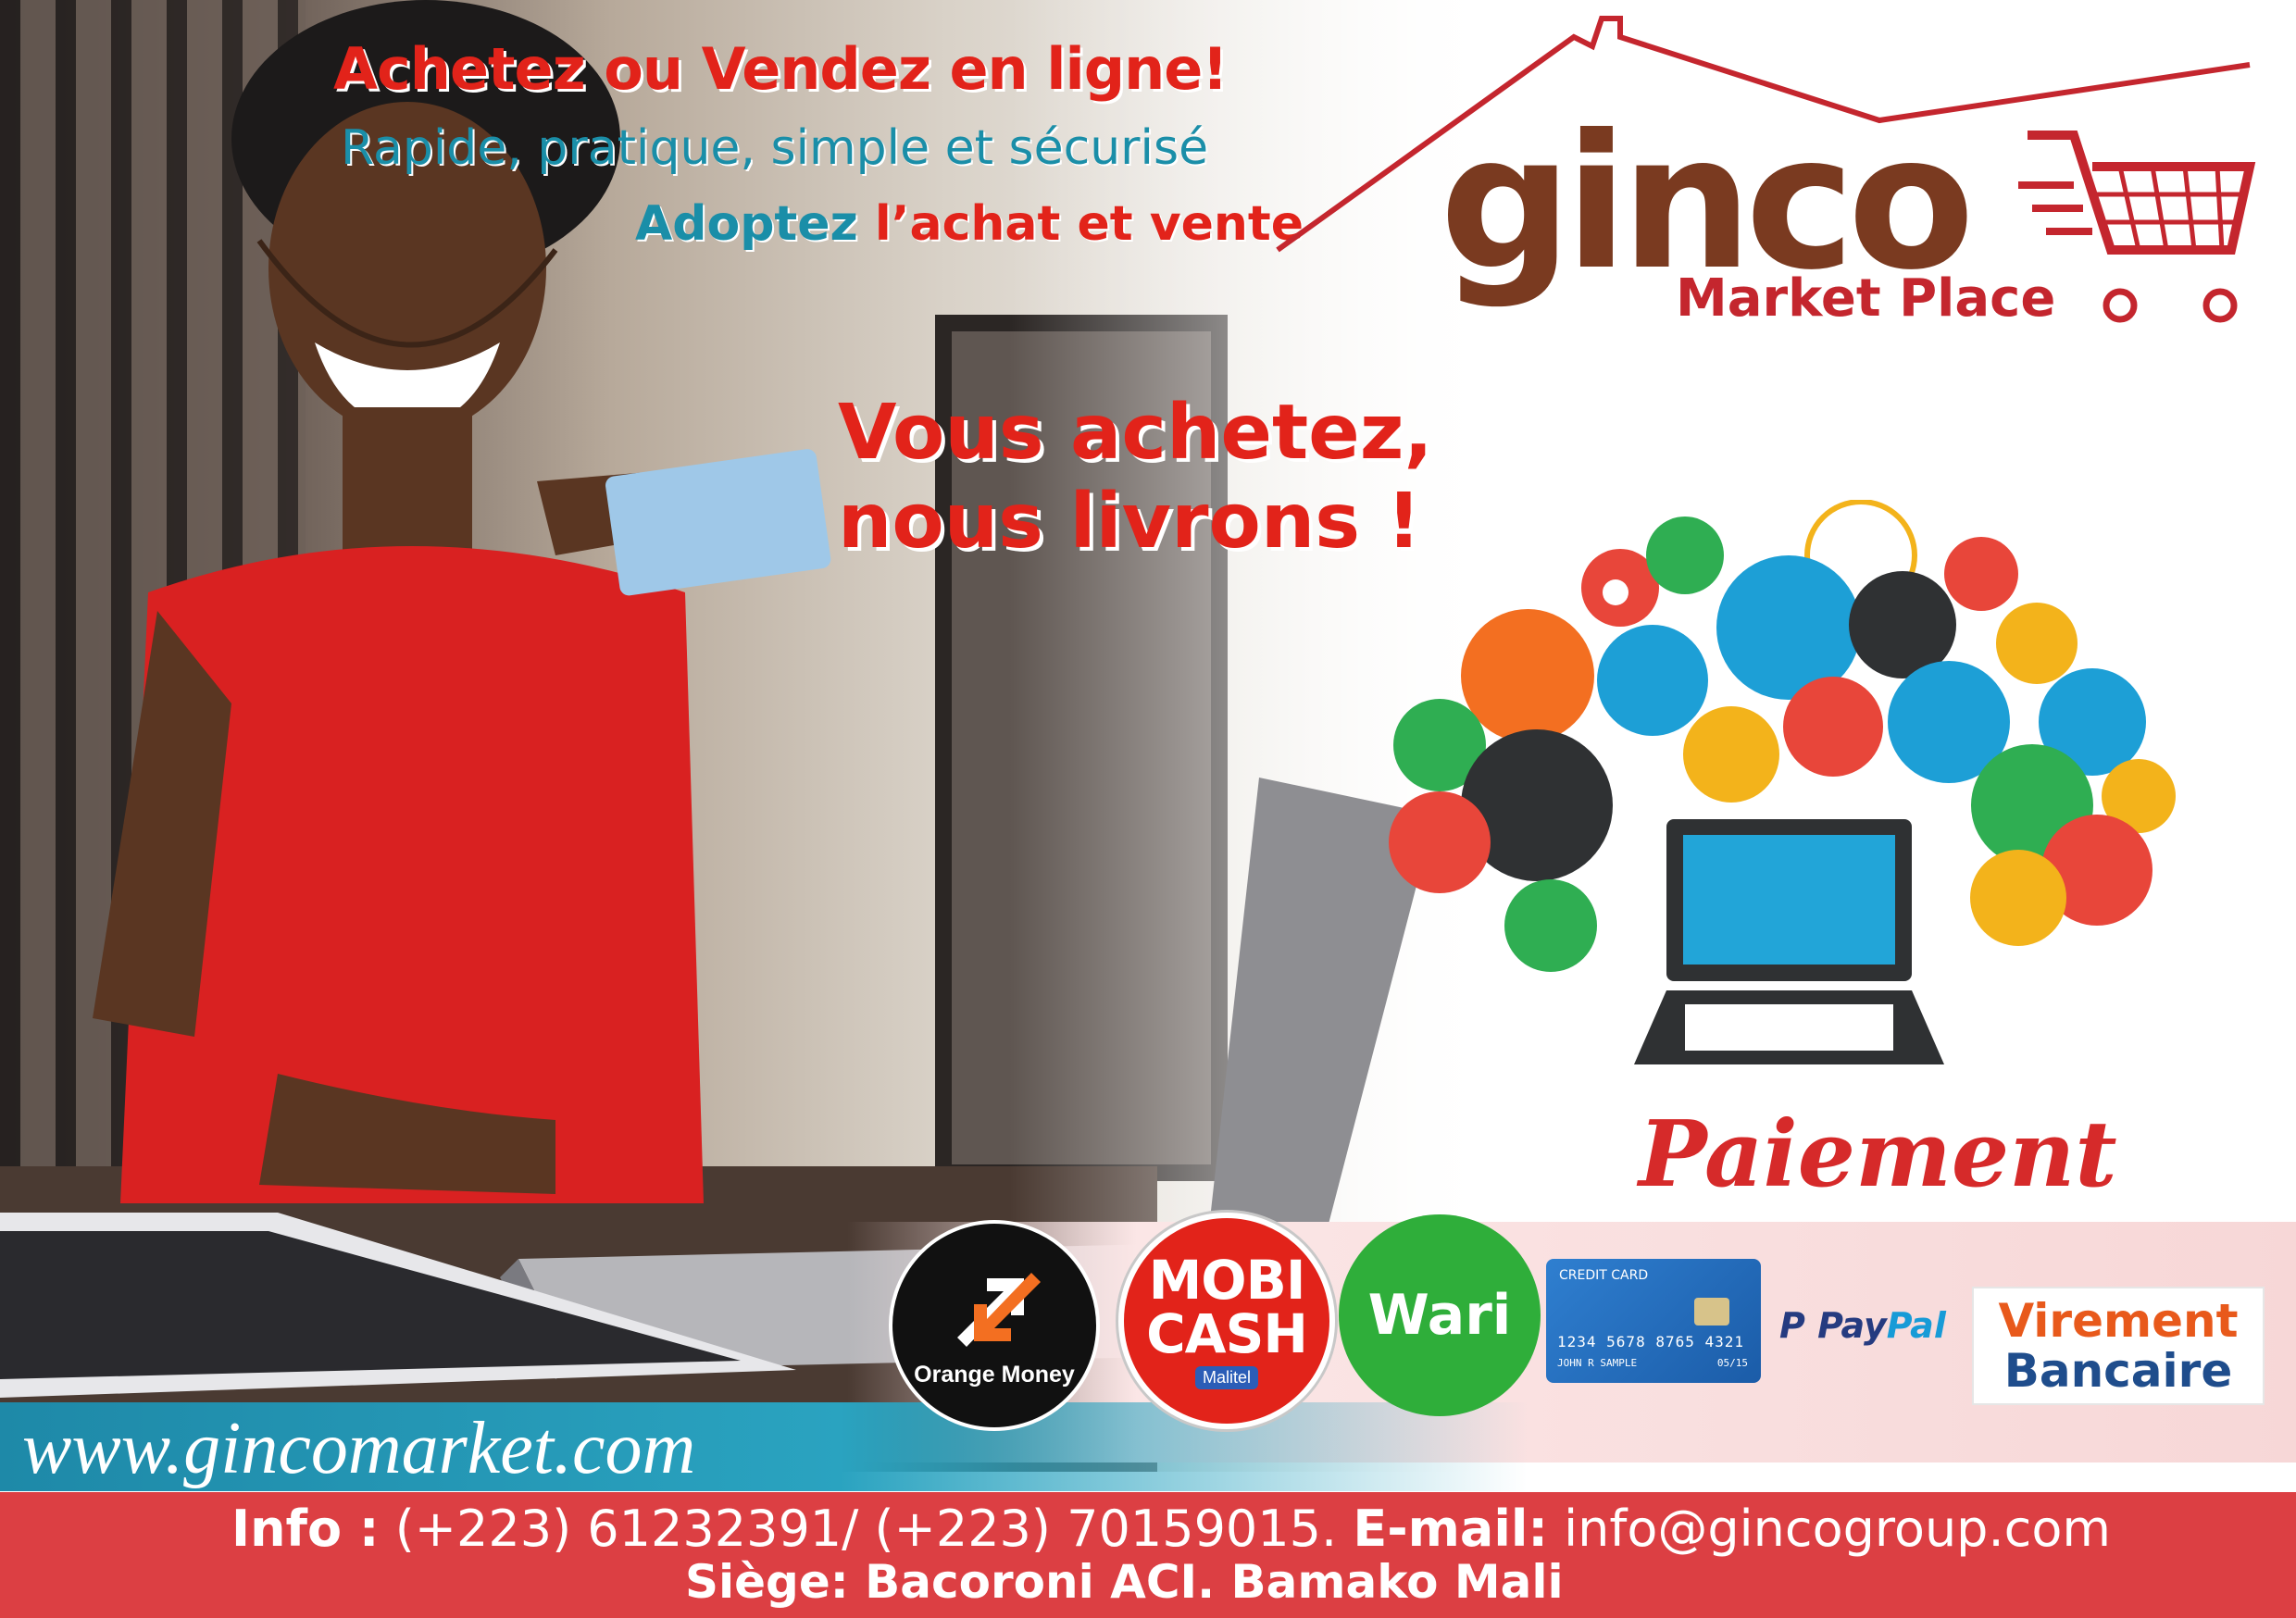 The height and width of the screenshot is (1618, 2296). Describe the element at coordinates (1685, 555) in the screenshot. I see `clock-icon` at that location.